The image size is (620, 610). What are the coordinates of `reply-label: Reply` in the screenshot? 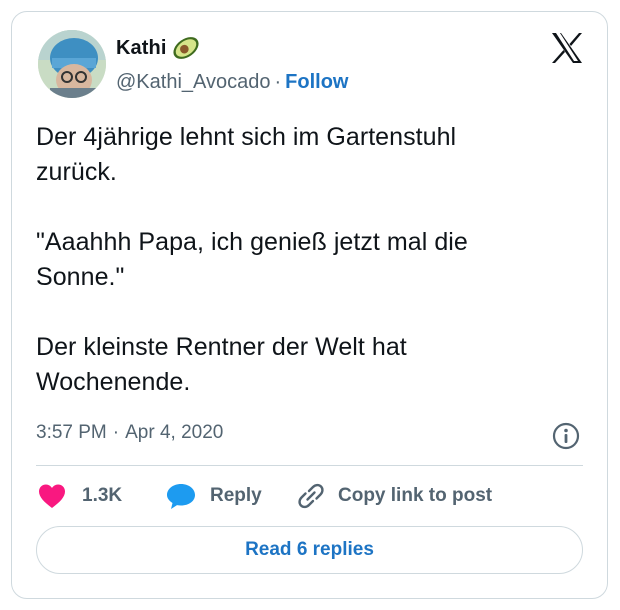 It's located at (236, 495).